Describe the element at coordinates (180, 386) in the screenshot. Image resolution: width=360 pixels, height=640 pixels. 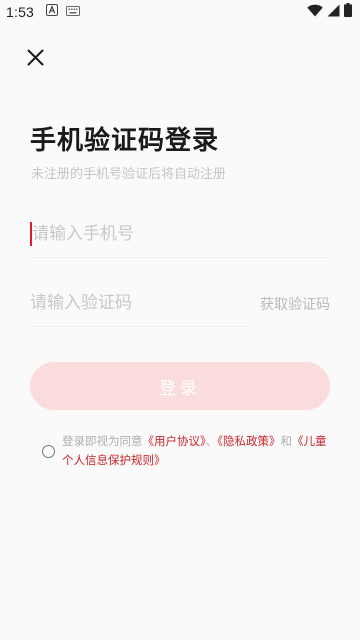
I see `login-button: 登录` at that location.